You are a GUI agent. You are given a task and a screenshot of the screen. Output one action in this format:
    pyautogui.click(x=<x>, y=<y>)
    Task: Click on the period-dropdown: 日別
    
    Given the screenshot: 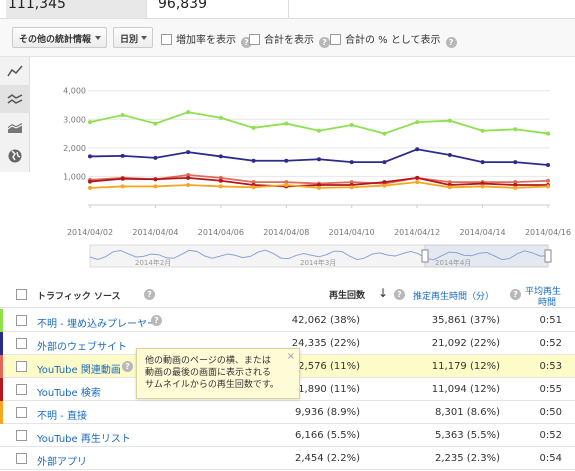 What is the action you would take?
    pyautogui.click(x=133, y=37)
    